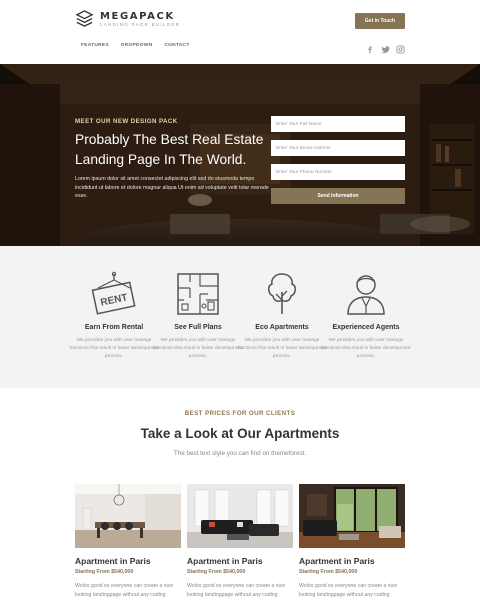 Image resolution: width=480 pixels, height=600 pixels. Describe the element at coordinates (338, 196) in the screenshot. I see `send-information-button: Send Information` at that location.